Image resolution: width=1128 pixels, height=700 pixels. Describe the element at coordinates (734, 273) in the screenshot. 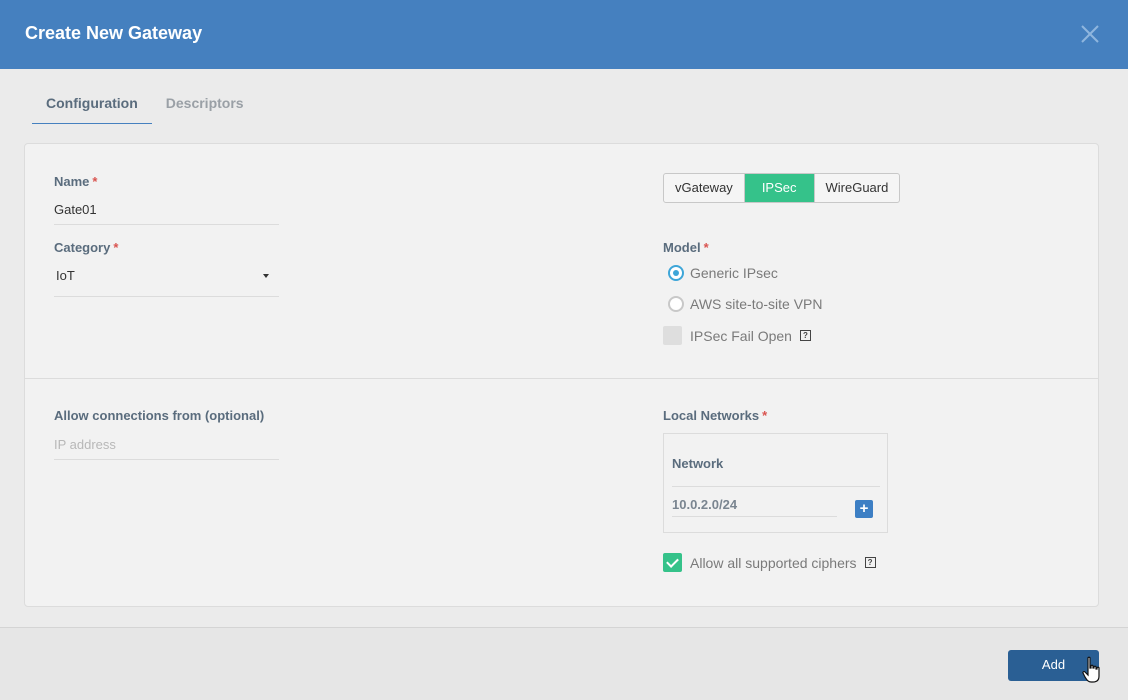

I see `model-option-label: Generic IPsec` at that location.